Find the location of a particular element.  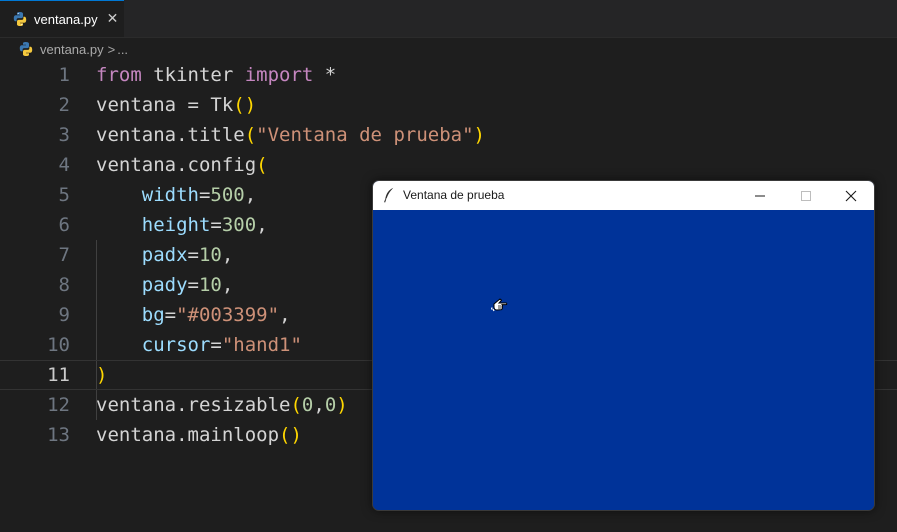

code-text: ventana.resizable(0,0) is located at coordinates (222, 405).